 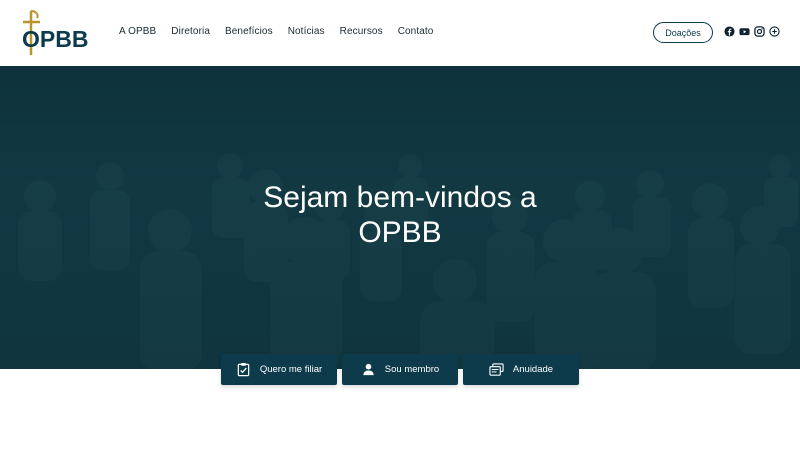 I want to click on member-button-label: Sou membro, so click(x=412, y=369).